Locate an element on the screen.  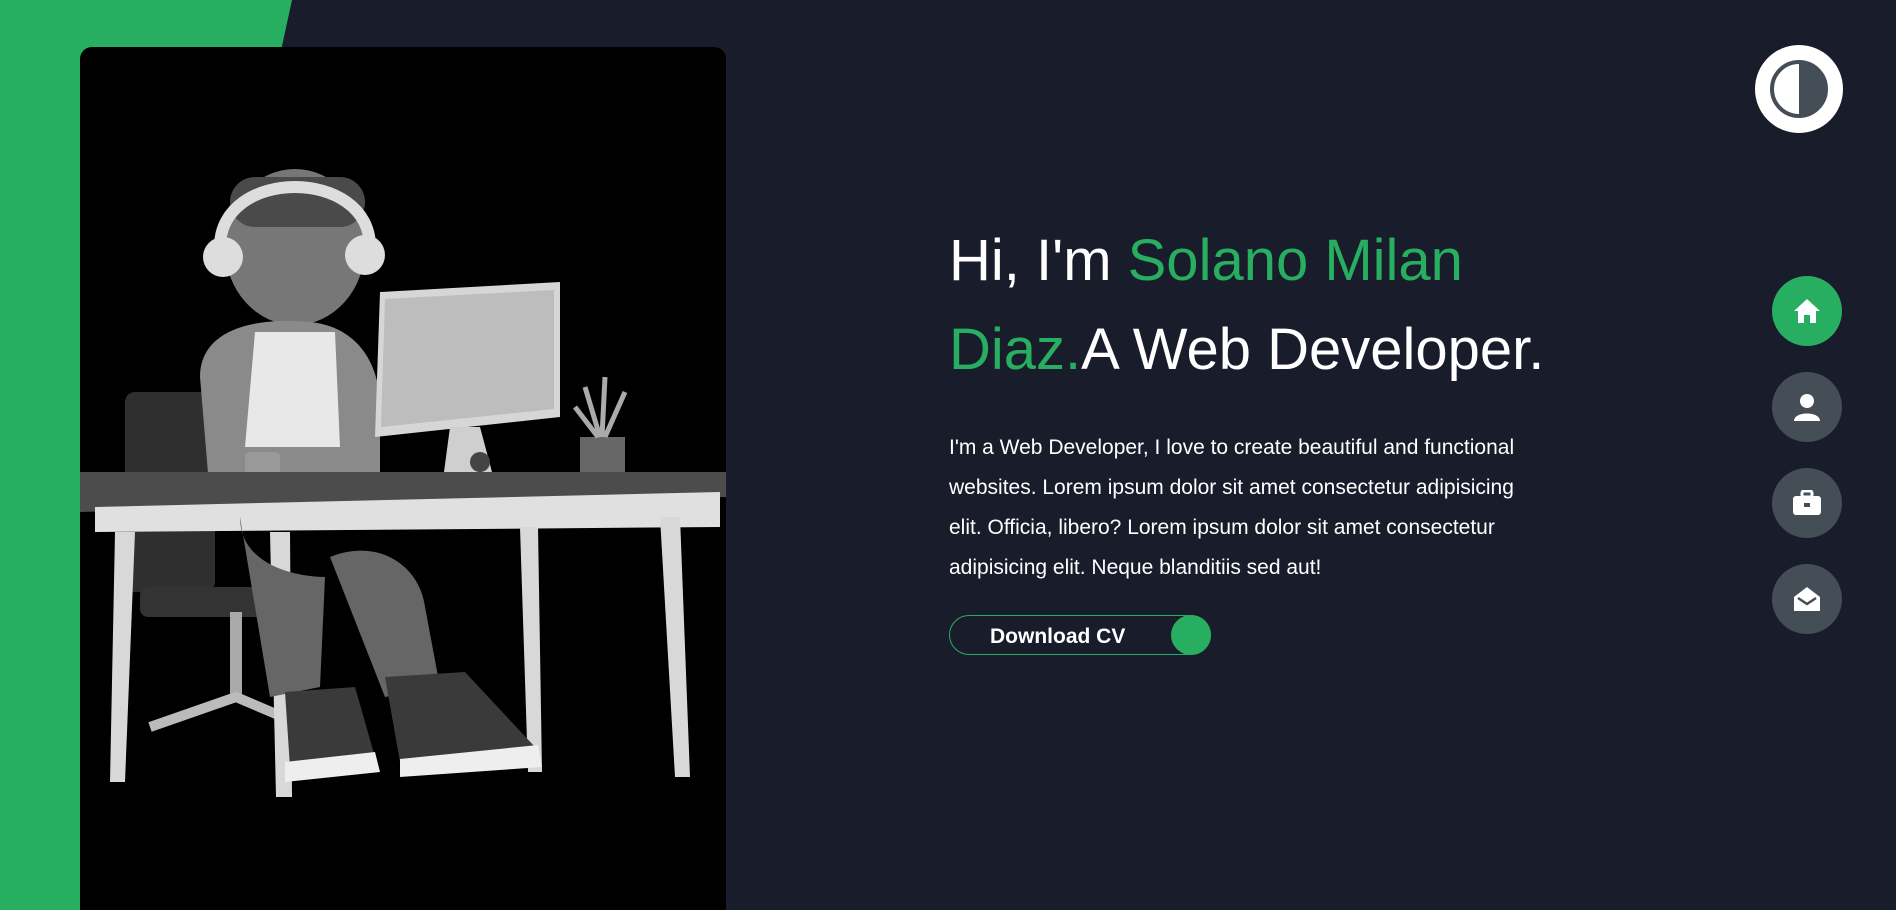
home-icon is located at coordinates (1807, 311).